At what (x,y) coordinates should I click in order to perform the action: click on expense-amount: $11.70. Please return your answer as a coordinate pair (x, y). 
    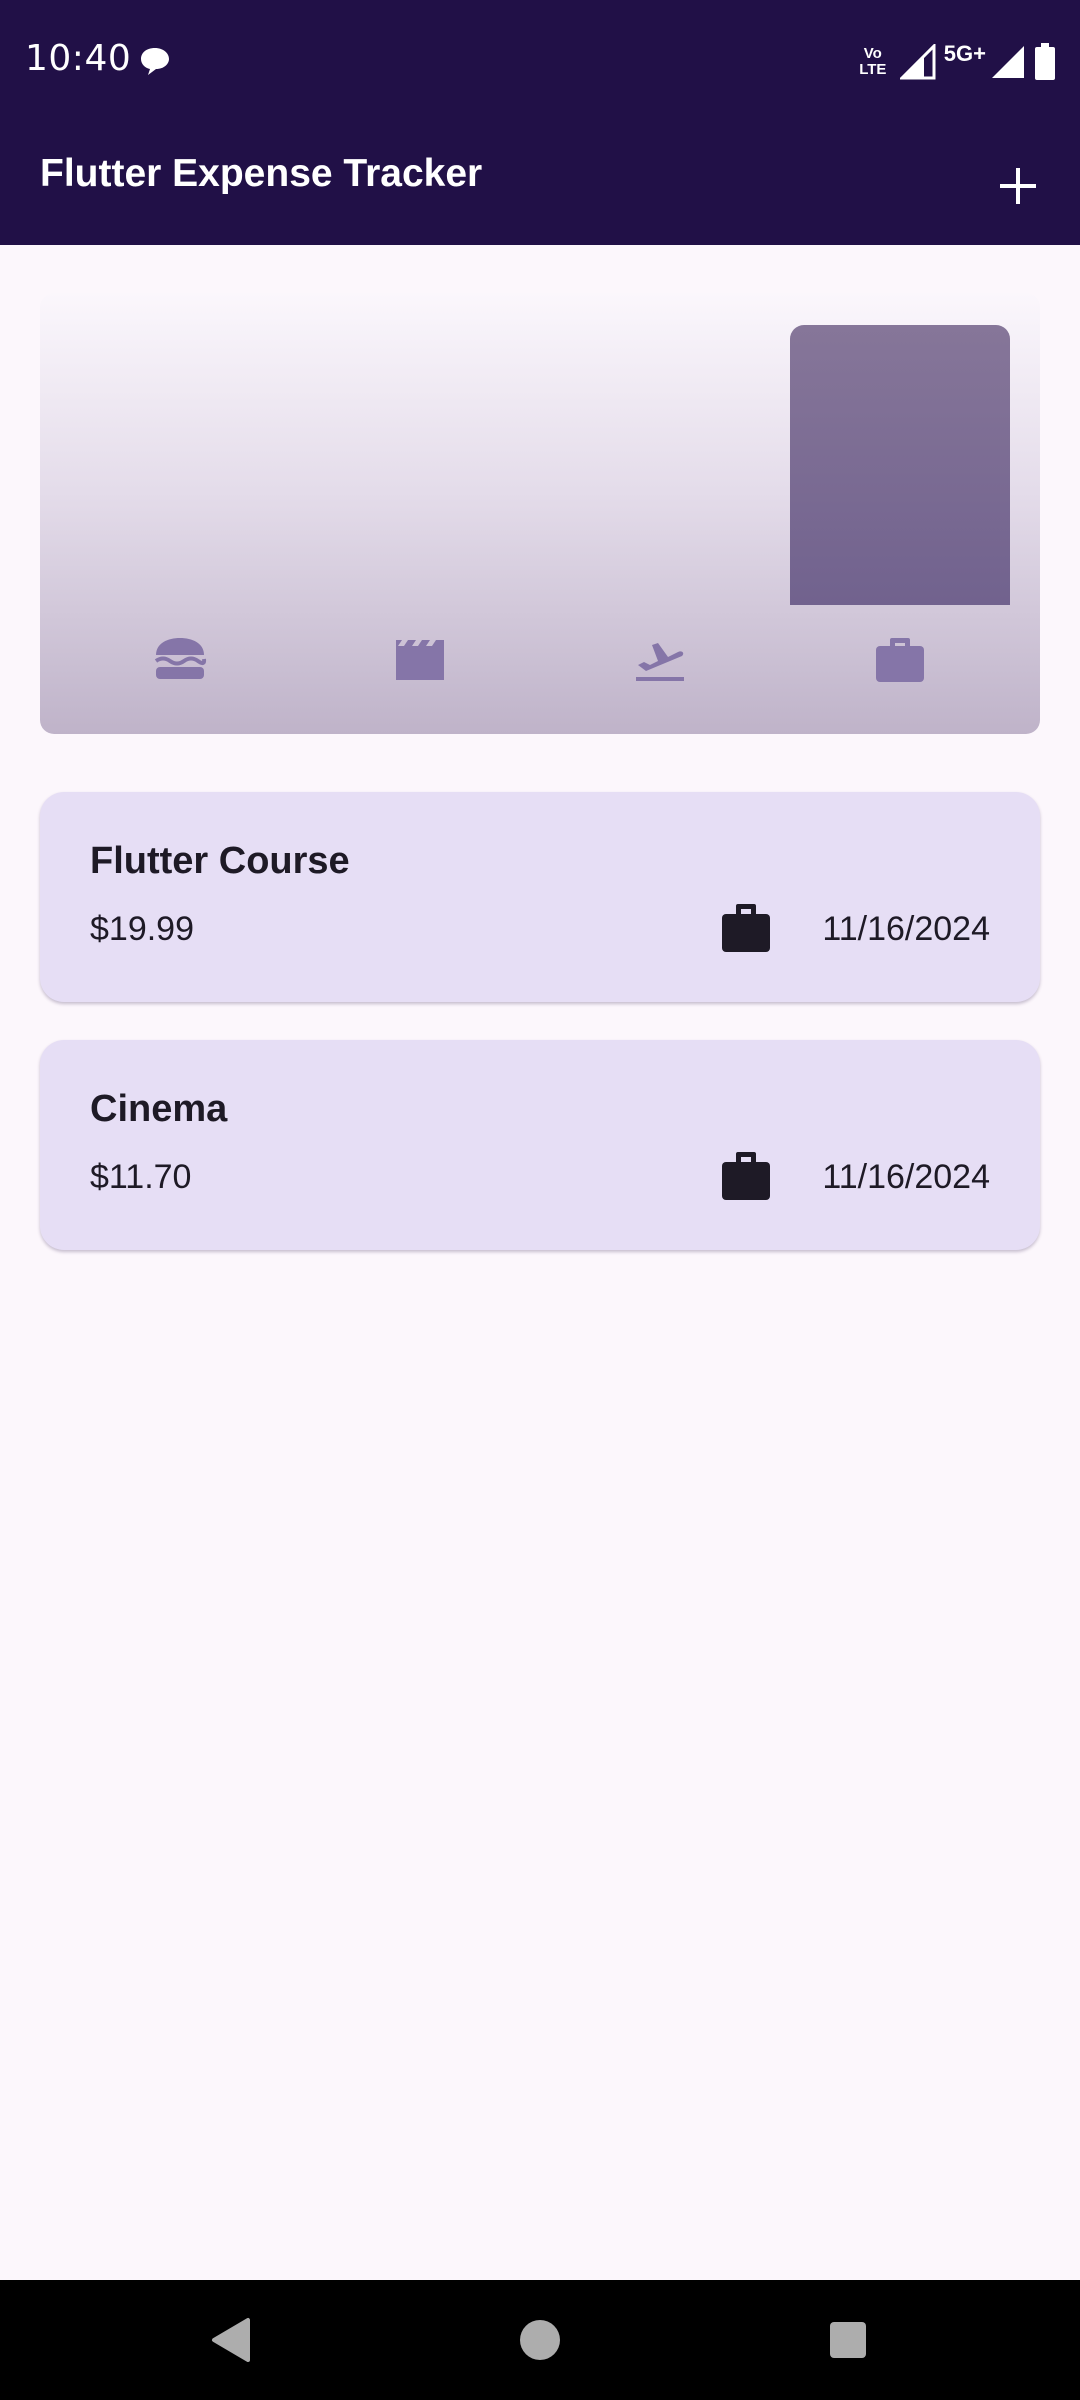
    Looking at the image, I should click on (141, 1177).